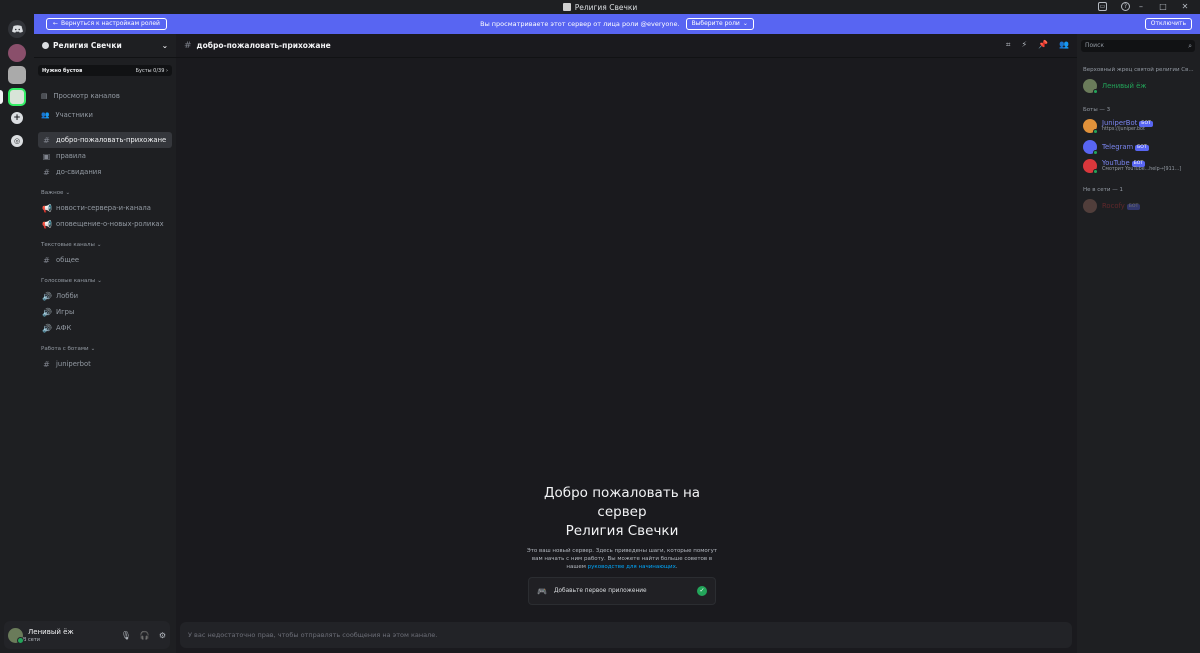 The width and height of the screenshot is (1200, 653). I want to click on welcome-title-line: Религия Свечки, so click(622, 531).